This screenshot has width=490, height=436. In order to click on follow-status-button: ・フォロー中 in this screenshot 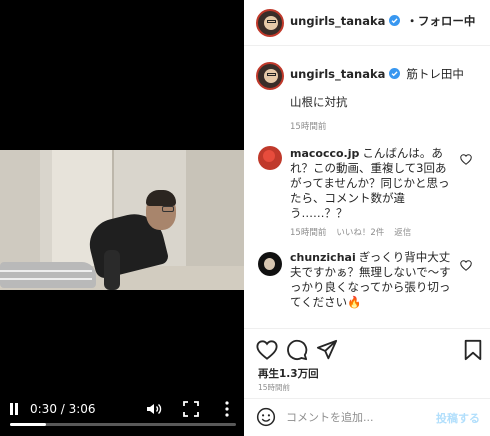, I will do `click(440, 21)`.